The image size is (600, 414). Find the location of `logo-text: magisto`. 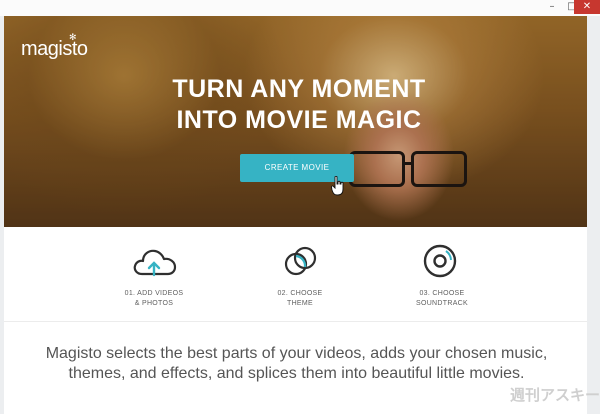

logo-text: magisto is located at coordinates (54, 49).